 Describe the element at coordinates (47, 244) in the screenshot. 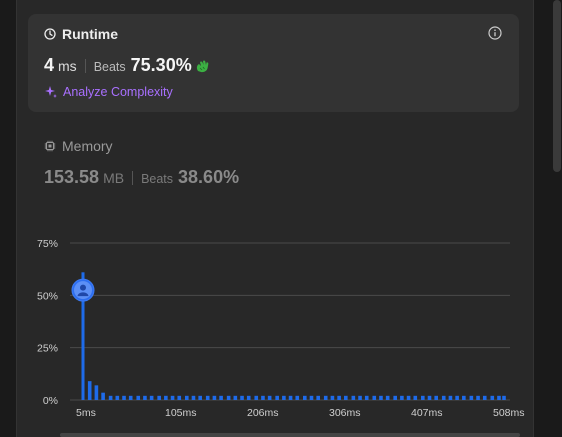

I see `y-tick-label: 75%` at that location.